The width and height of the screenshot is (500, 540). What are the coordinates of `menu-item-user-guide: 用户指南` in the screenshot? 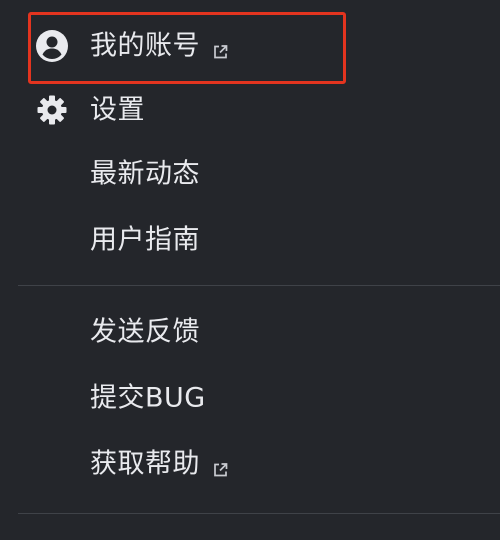 It's located at (250, 240).